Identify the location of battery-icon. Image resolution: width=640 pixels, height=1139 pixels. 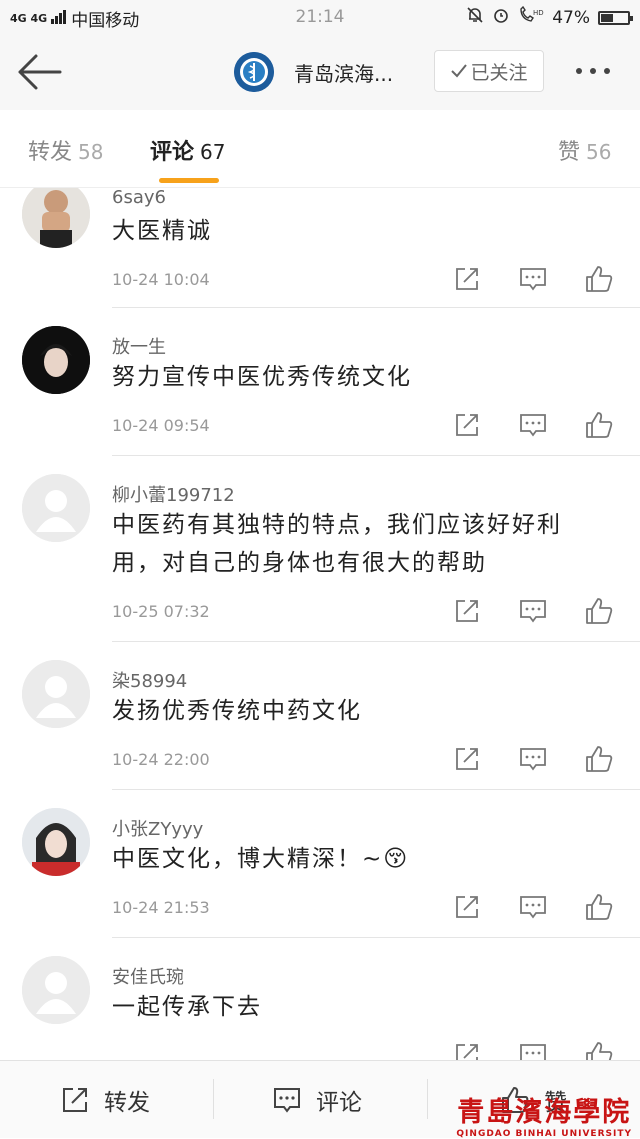
(615, 17).